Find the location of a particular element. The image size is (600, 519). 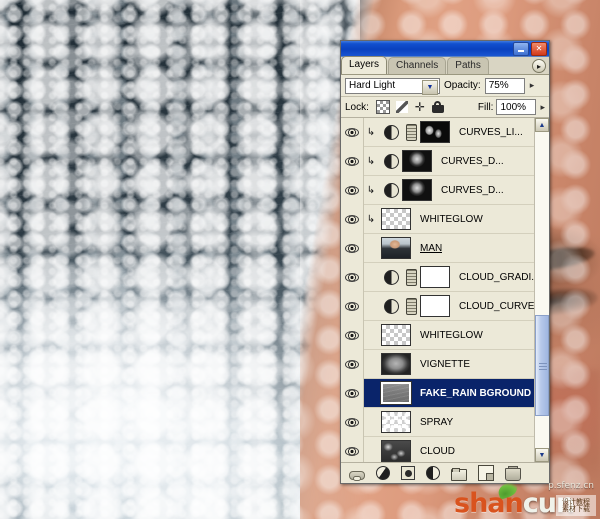

layer-row: CLOUD_CURVES is located at coordinates (437, 306).